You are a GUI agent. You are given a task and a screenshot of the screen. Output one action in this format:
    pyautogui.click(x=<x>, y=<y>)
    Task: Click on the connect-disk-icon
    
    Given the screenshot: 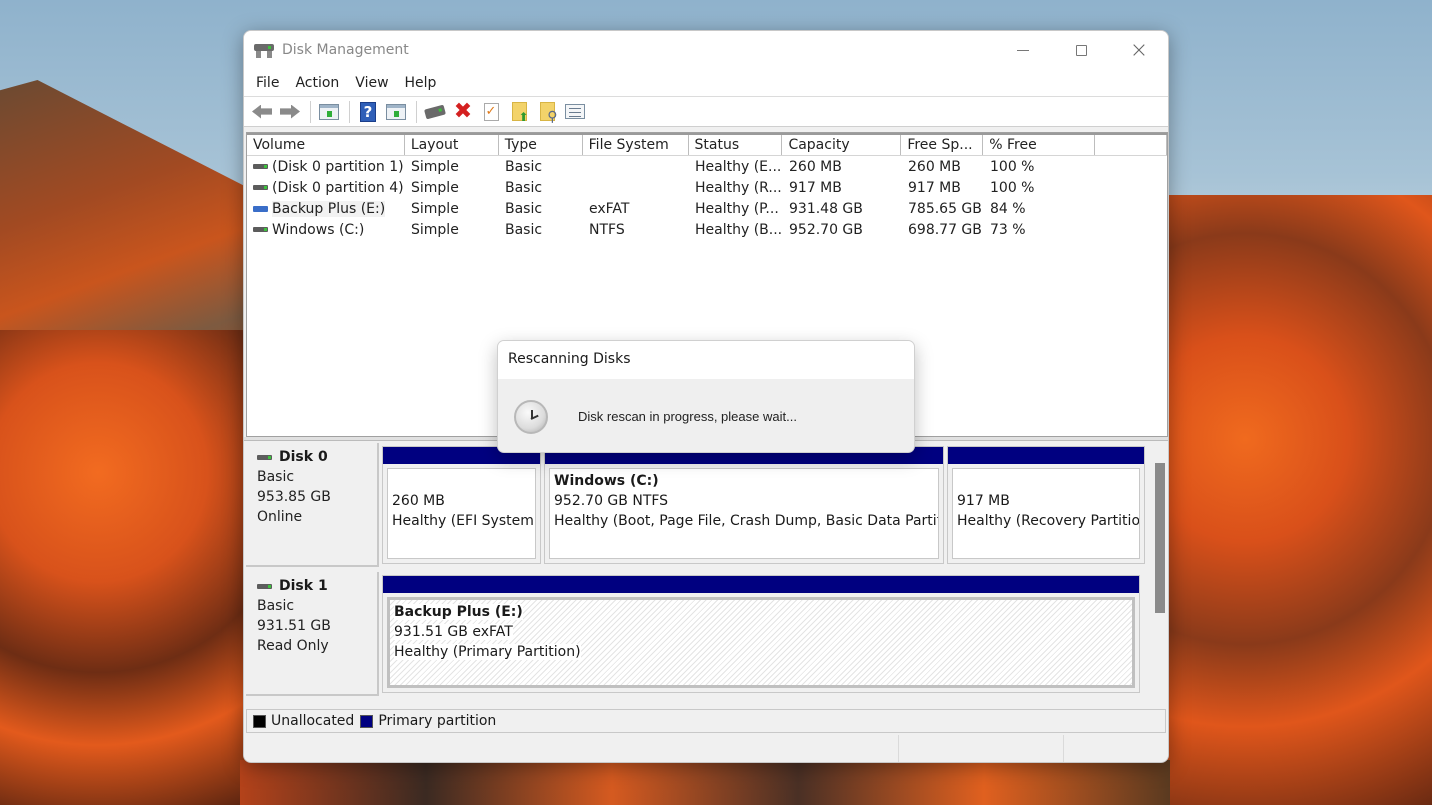 What is the action you would take?
    pyautogui.click(x=435, y=111)
    